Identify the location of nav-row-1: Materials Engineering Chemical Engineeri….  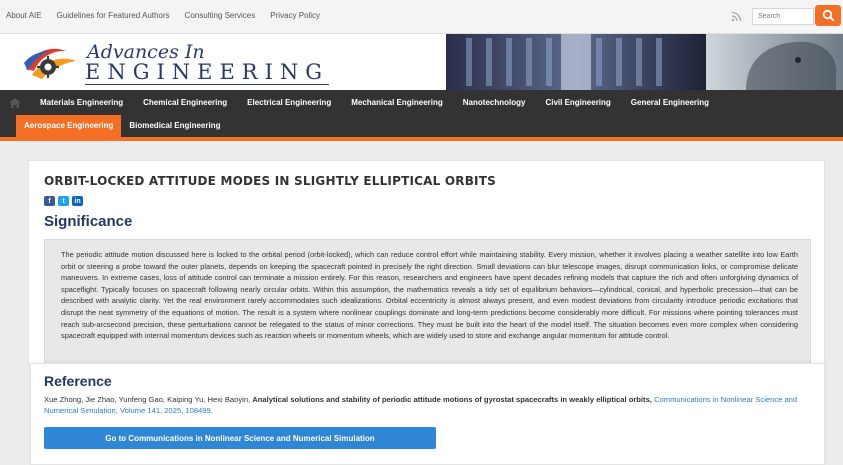
(359, 102).